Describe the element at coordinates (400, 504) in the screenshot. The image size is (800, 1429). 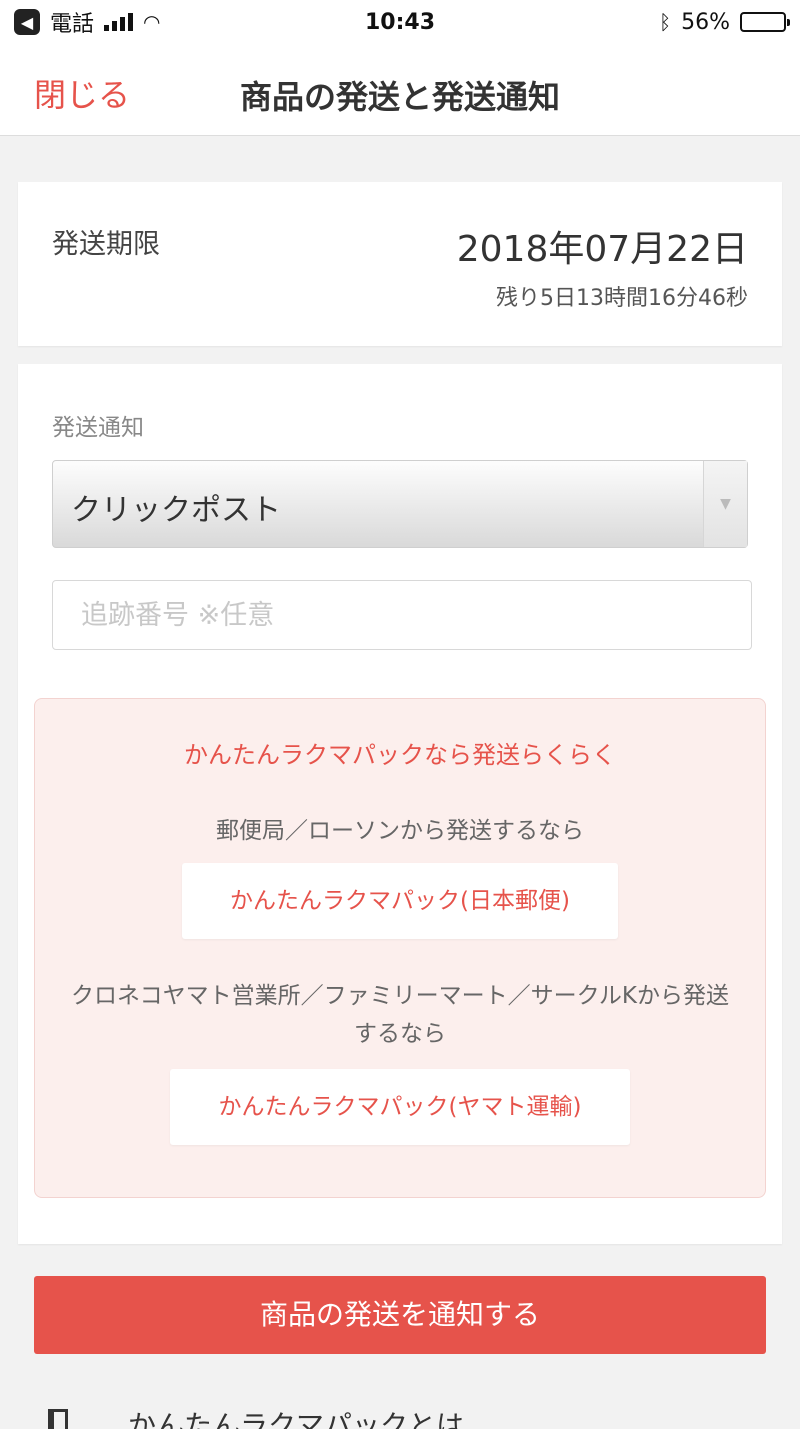
I see `shipping-method-select: クリックポスト ▼` at that location.